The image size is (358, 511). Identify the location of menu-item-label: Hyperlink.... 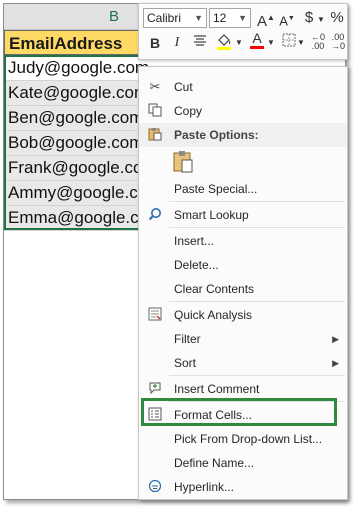
(204, 487).